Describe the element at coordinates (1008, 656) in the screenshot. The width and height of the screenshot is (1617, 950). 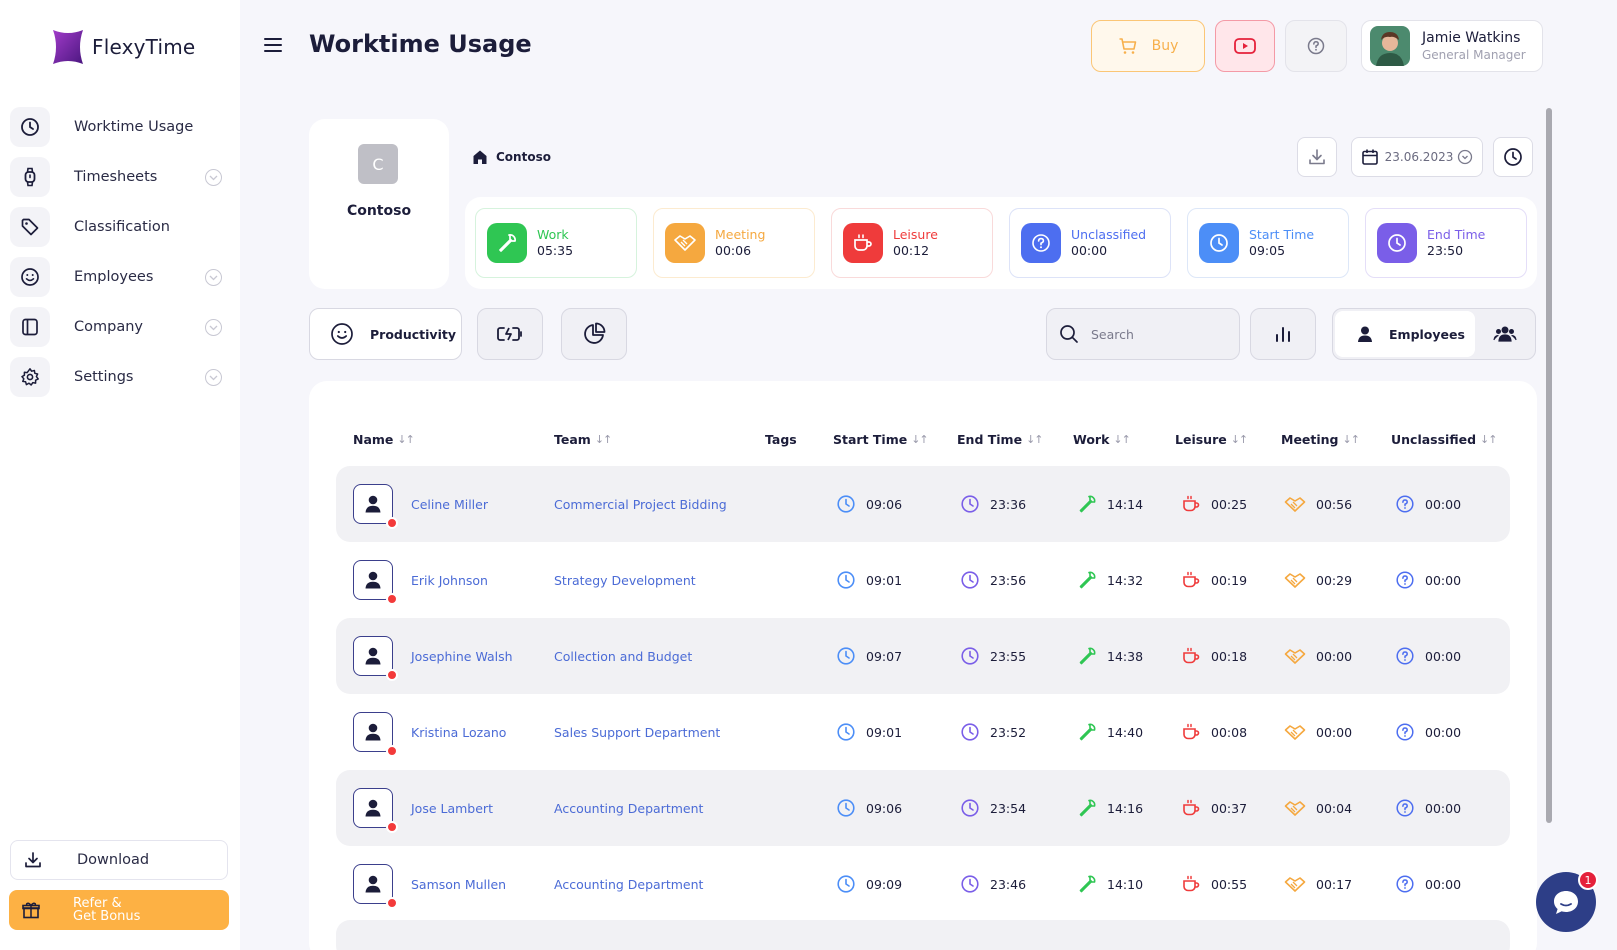
I see `end-time-value: 23:55` at that location.